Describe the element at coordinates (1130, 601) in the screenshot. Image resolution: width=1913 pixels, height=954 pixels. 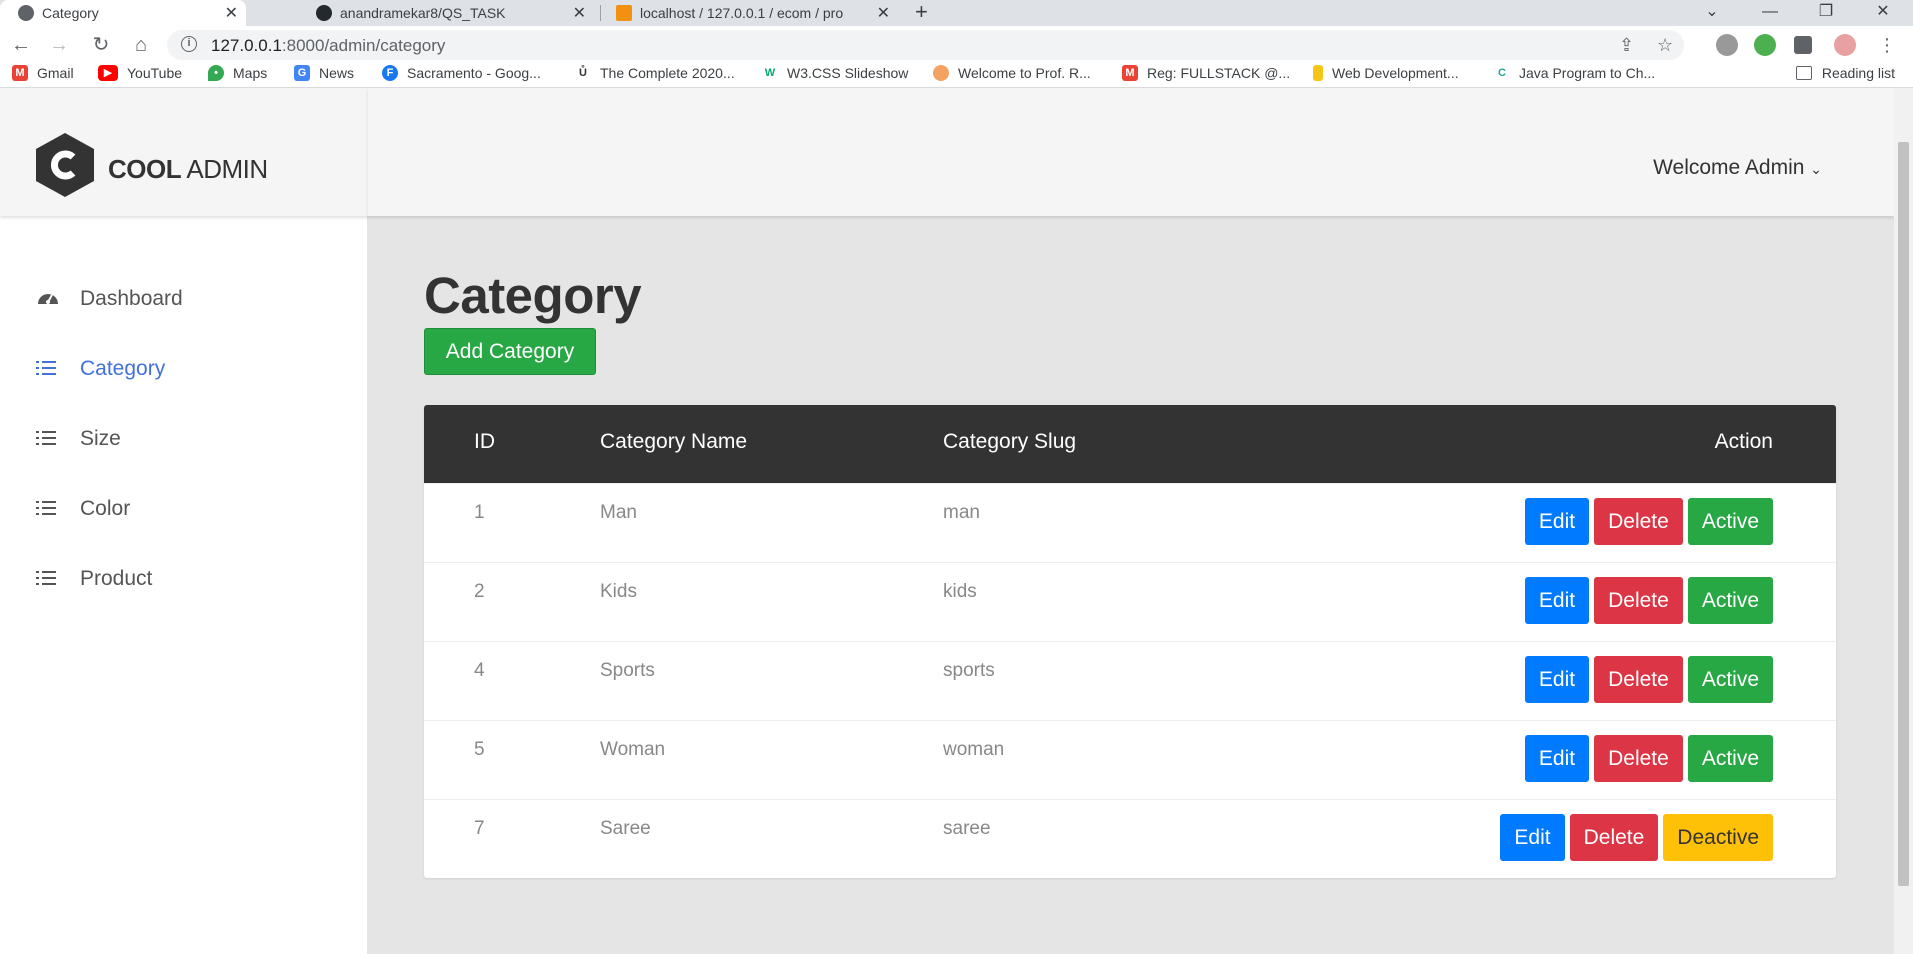
I see `table-row: 2 Kids kids Edit Delete Active` at that location.